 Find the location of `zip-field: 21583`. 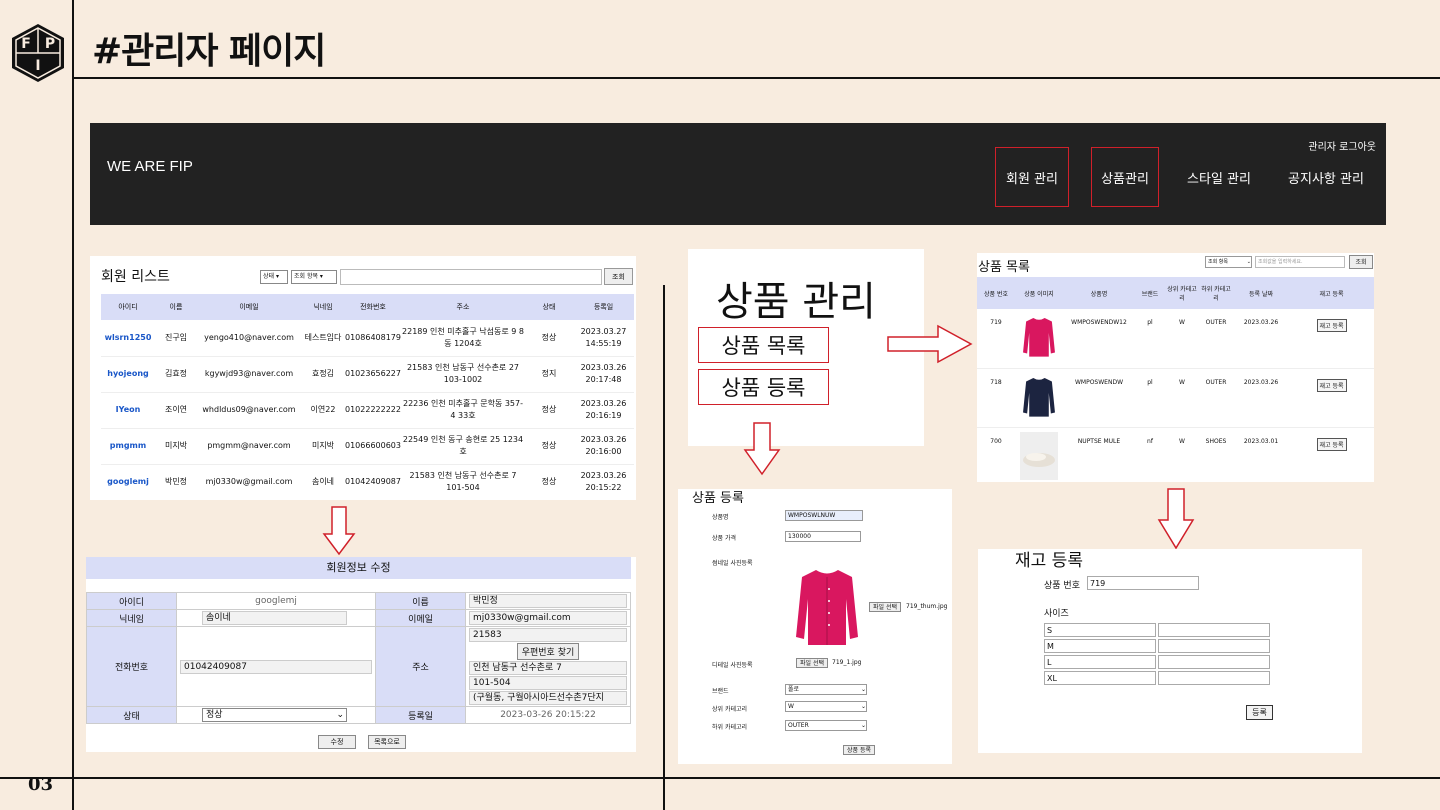

zip-field: 21583 is located at coordinates (548, 635).